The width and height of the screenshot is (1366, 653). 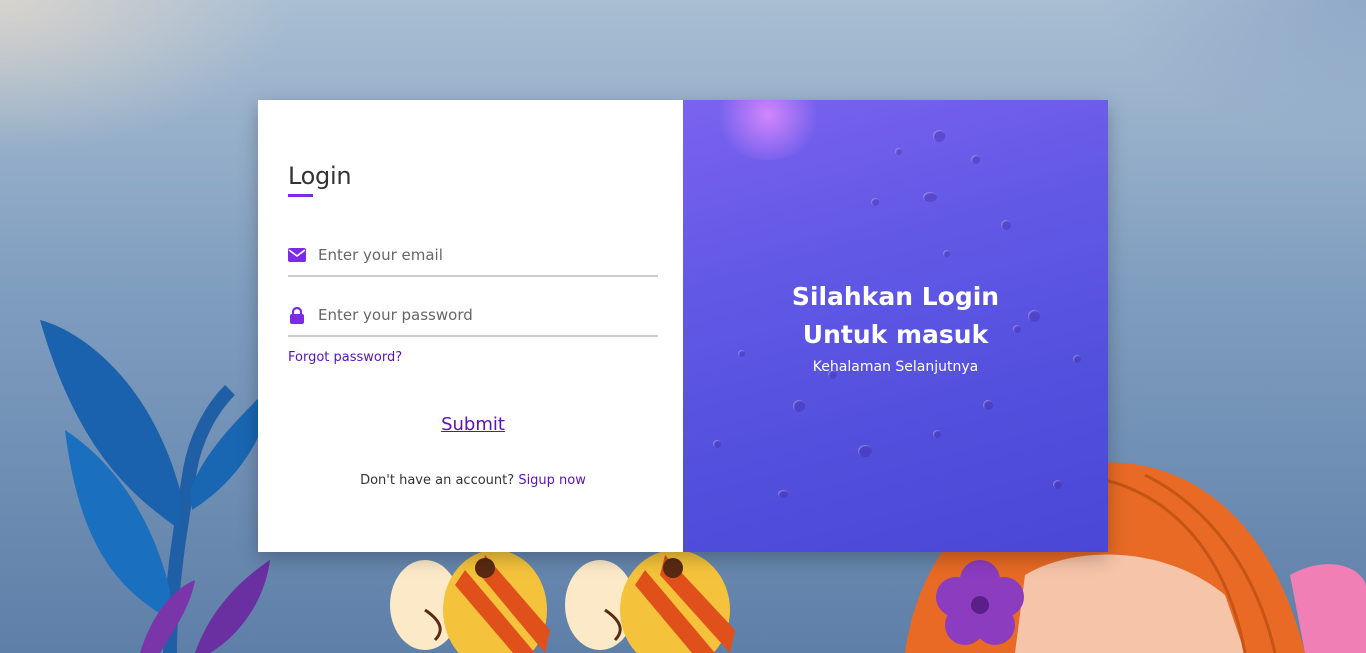 What do you see at coordinates (320, 176) in the screenshot?
I see `page-title: Login` at bounding box center [320, 176].